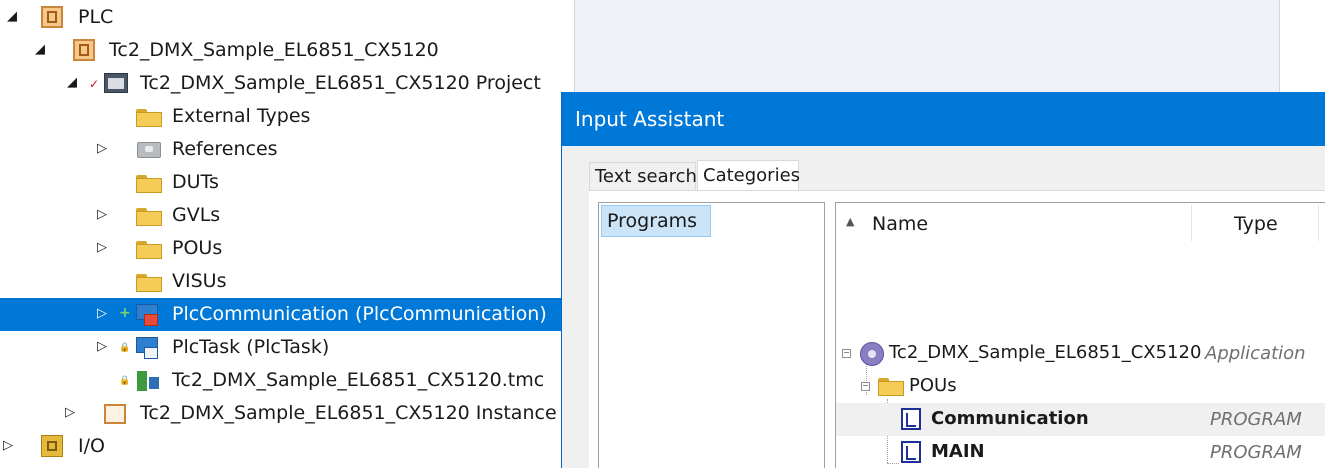  Describe the element at coordinates (943, 119) in the screenshot. I see `dialog-title-bar: Input Assistant` at that location.